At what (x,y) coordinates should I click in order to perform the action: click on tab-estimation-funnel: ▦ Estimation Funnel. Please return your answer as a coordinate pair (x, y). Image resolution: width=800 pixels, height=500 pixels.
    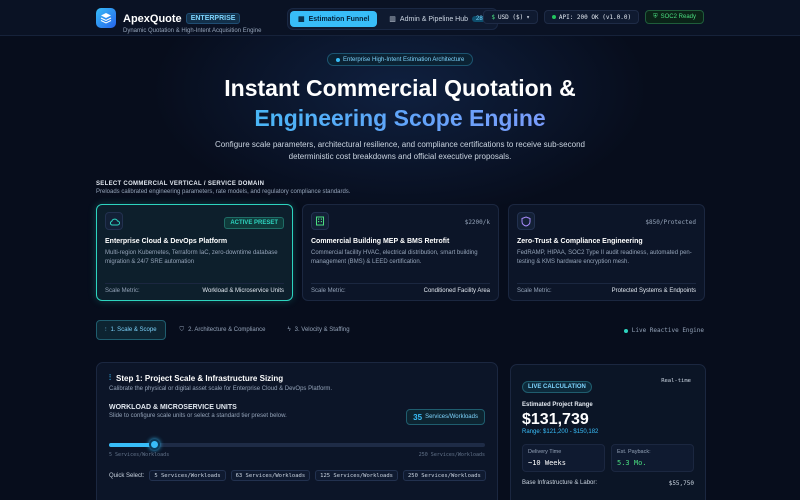
    Looking at the image, I should click on (334, 19).